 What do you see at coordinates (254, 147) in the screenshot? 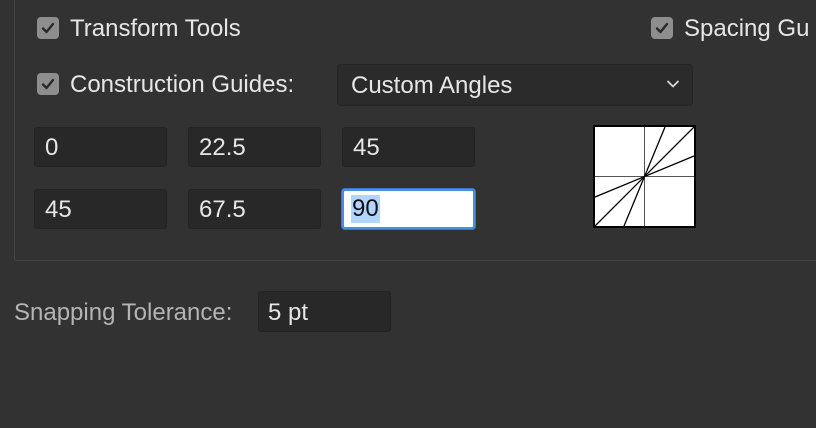
I see `angle-field-2: 22.5` at bounding box center [254, 147].